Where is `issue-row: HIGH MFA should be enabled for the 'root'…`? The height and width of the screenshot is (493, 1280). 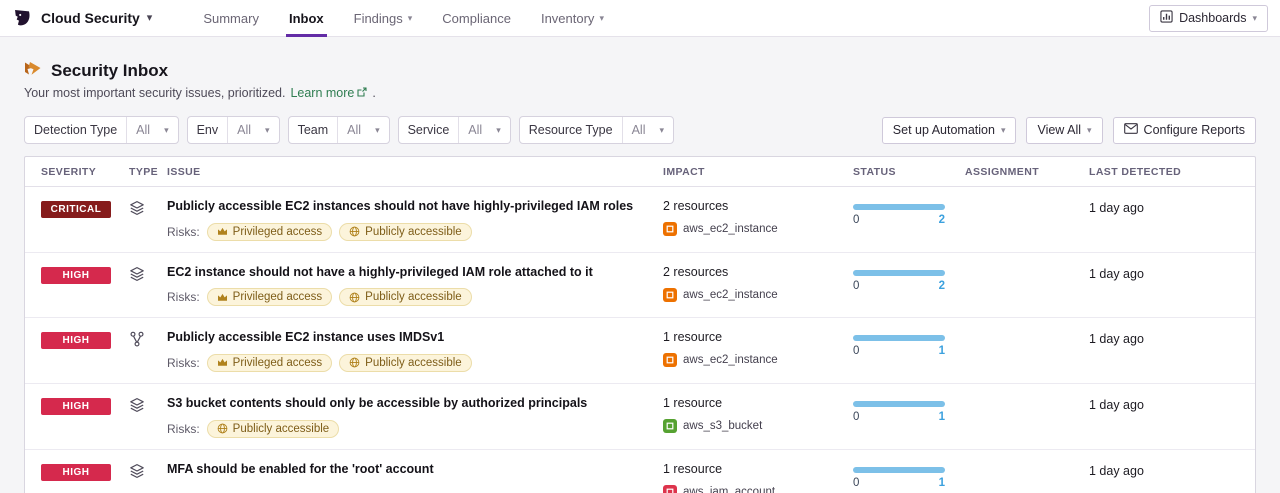 issue-row: HIGH MFA should be enabled for the 'root'… is located at coordinates (640, 471).